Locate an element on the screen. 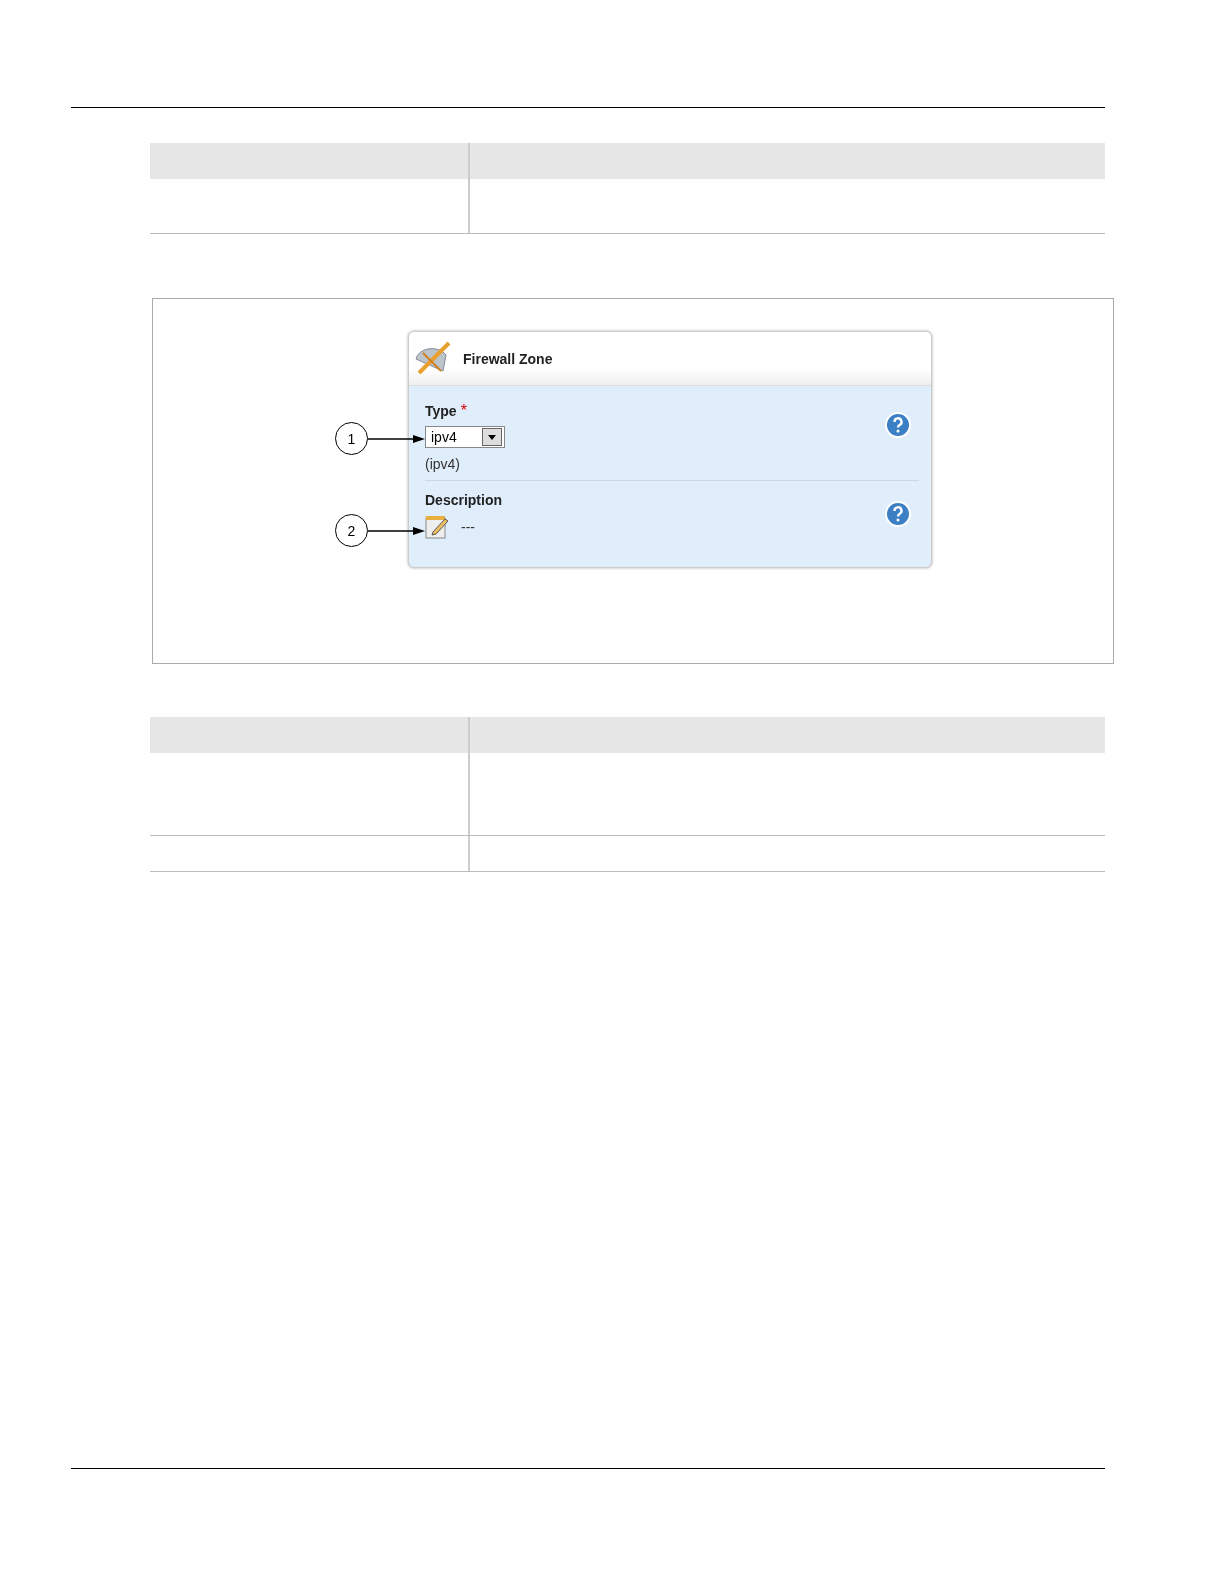 The image size is (1224, 1584). required-mark: * is located at coordinates (463, 410).